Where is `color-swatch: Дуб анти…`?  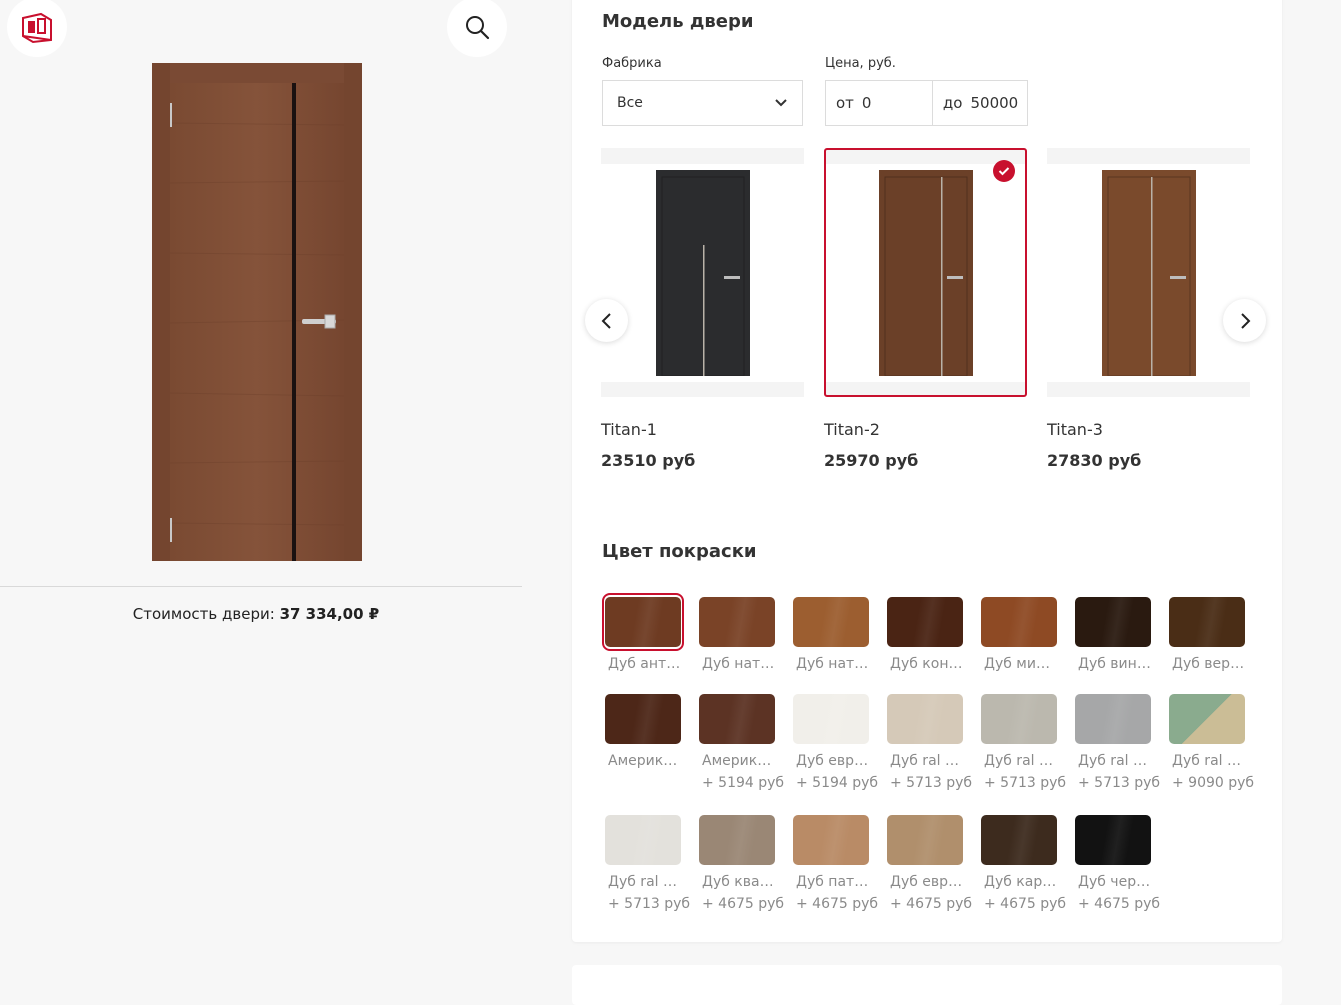 color-swatch: Дуб анти… is located at coordinates (643, 632).